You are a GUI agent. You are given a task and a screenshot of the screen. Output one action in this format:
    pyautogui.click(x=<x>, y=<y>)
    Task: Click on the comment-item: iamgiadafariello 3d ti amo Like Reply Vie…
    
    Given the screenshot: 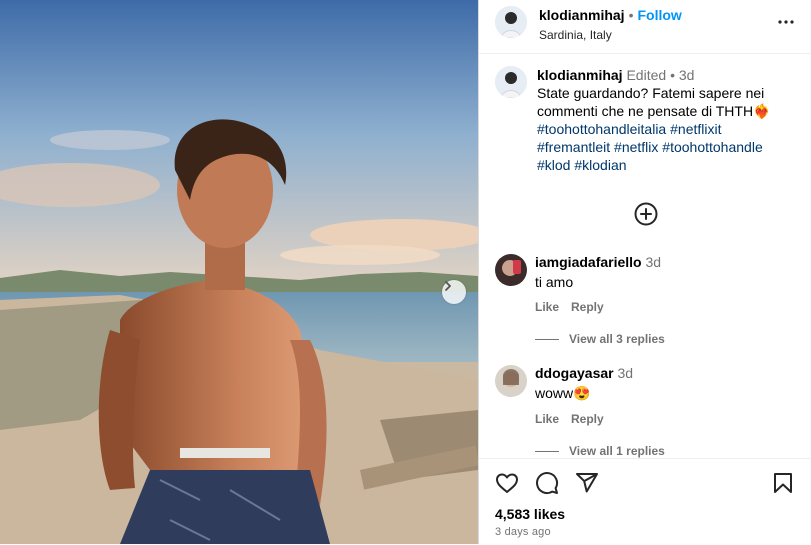 What is the action you would take?
    pyautogui.click(x=580, y=300)
    